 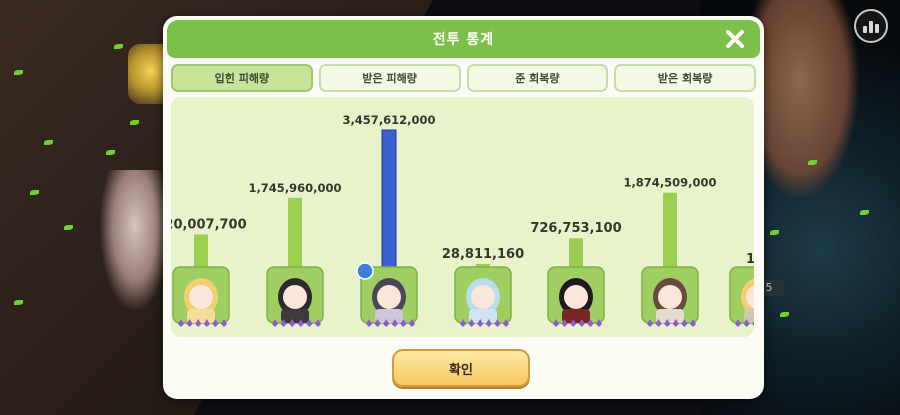 I want to click on damage-value-label: 726,753,100, so click(x=575, y=228).